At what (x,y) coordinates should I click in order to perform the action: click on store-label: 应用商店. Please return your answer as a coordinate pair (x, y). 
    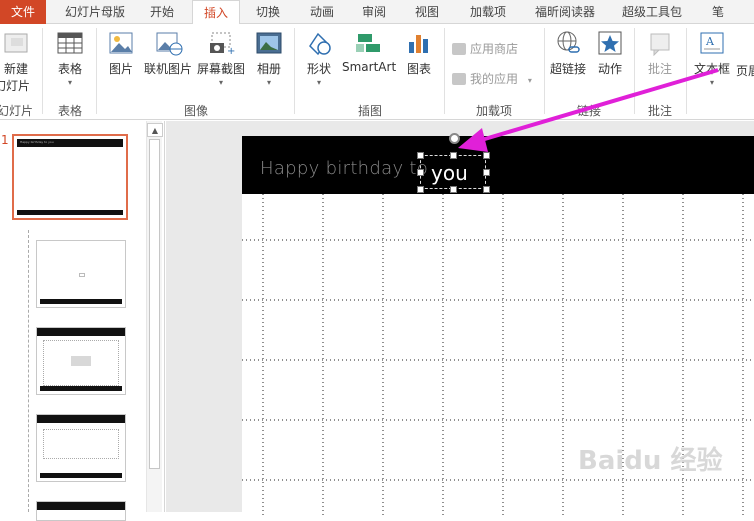
    Looking at the image, I should click on (494, 49).